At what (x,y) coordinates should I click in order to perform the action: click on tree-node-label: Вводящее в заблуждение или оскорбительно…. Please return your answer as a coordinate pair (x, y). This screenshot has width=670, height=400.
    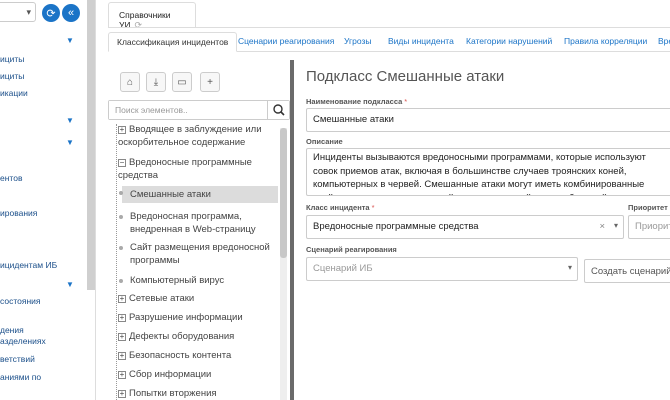
    Looking at the image, I should click on (190, 136).